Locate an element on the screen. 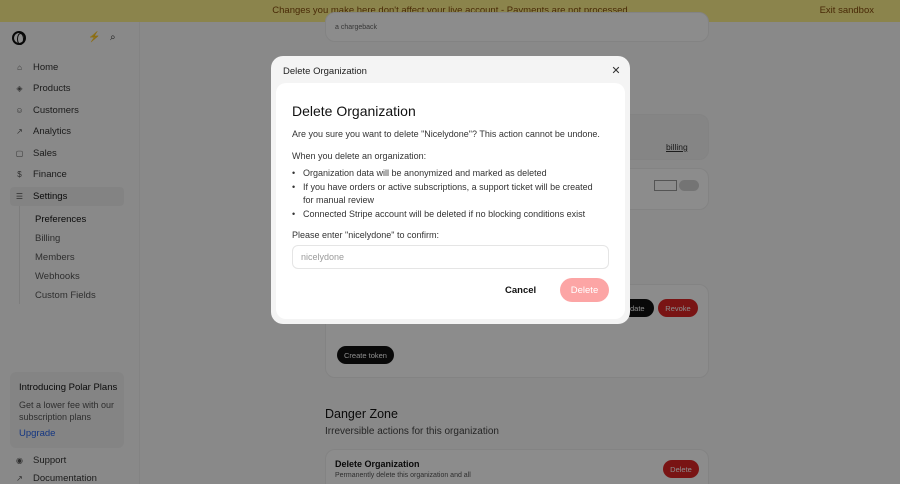 The image size is (900, 484). confirm-name-input is located at coordinates (450, 257).